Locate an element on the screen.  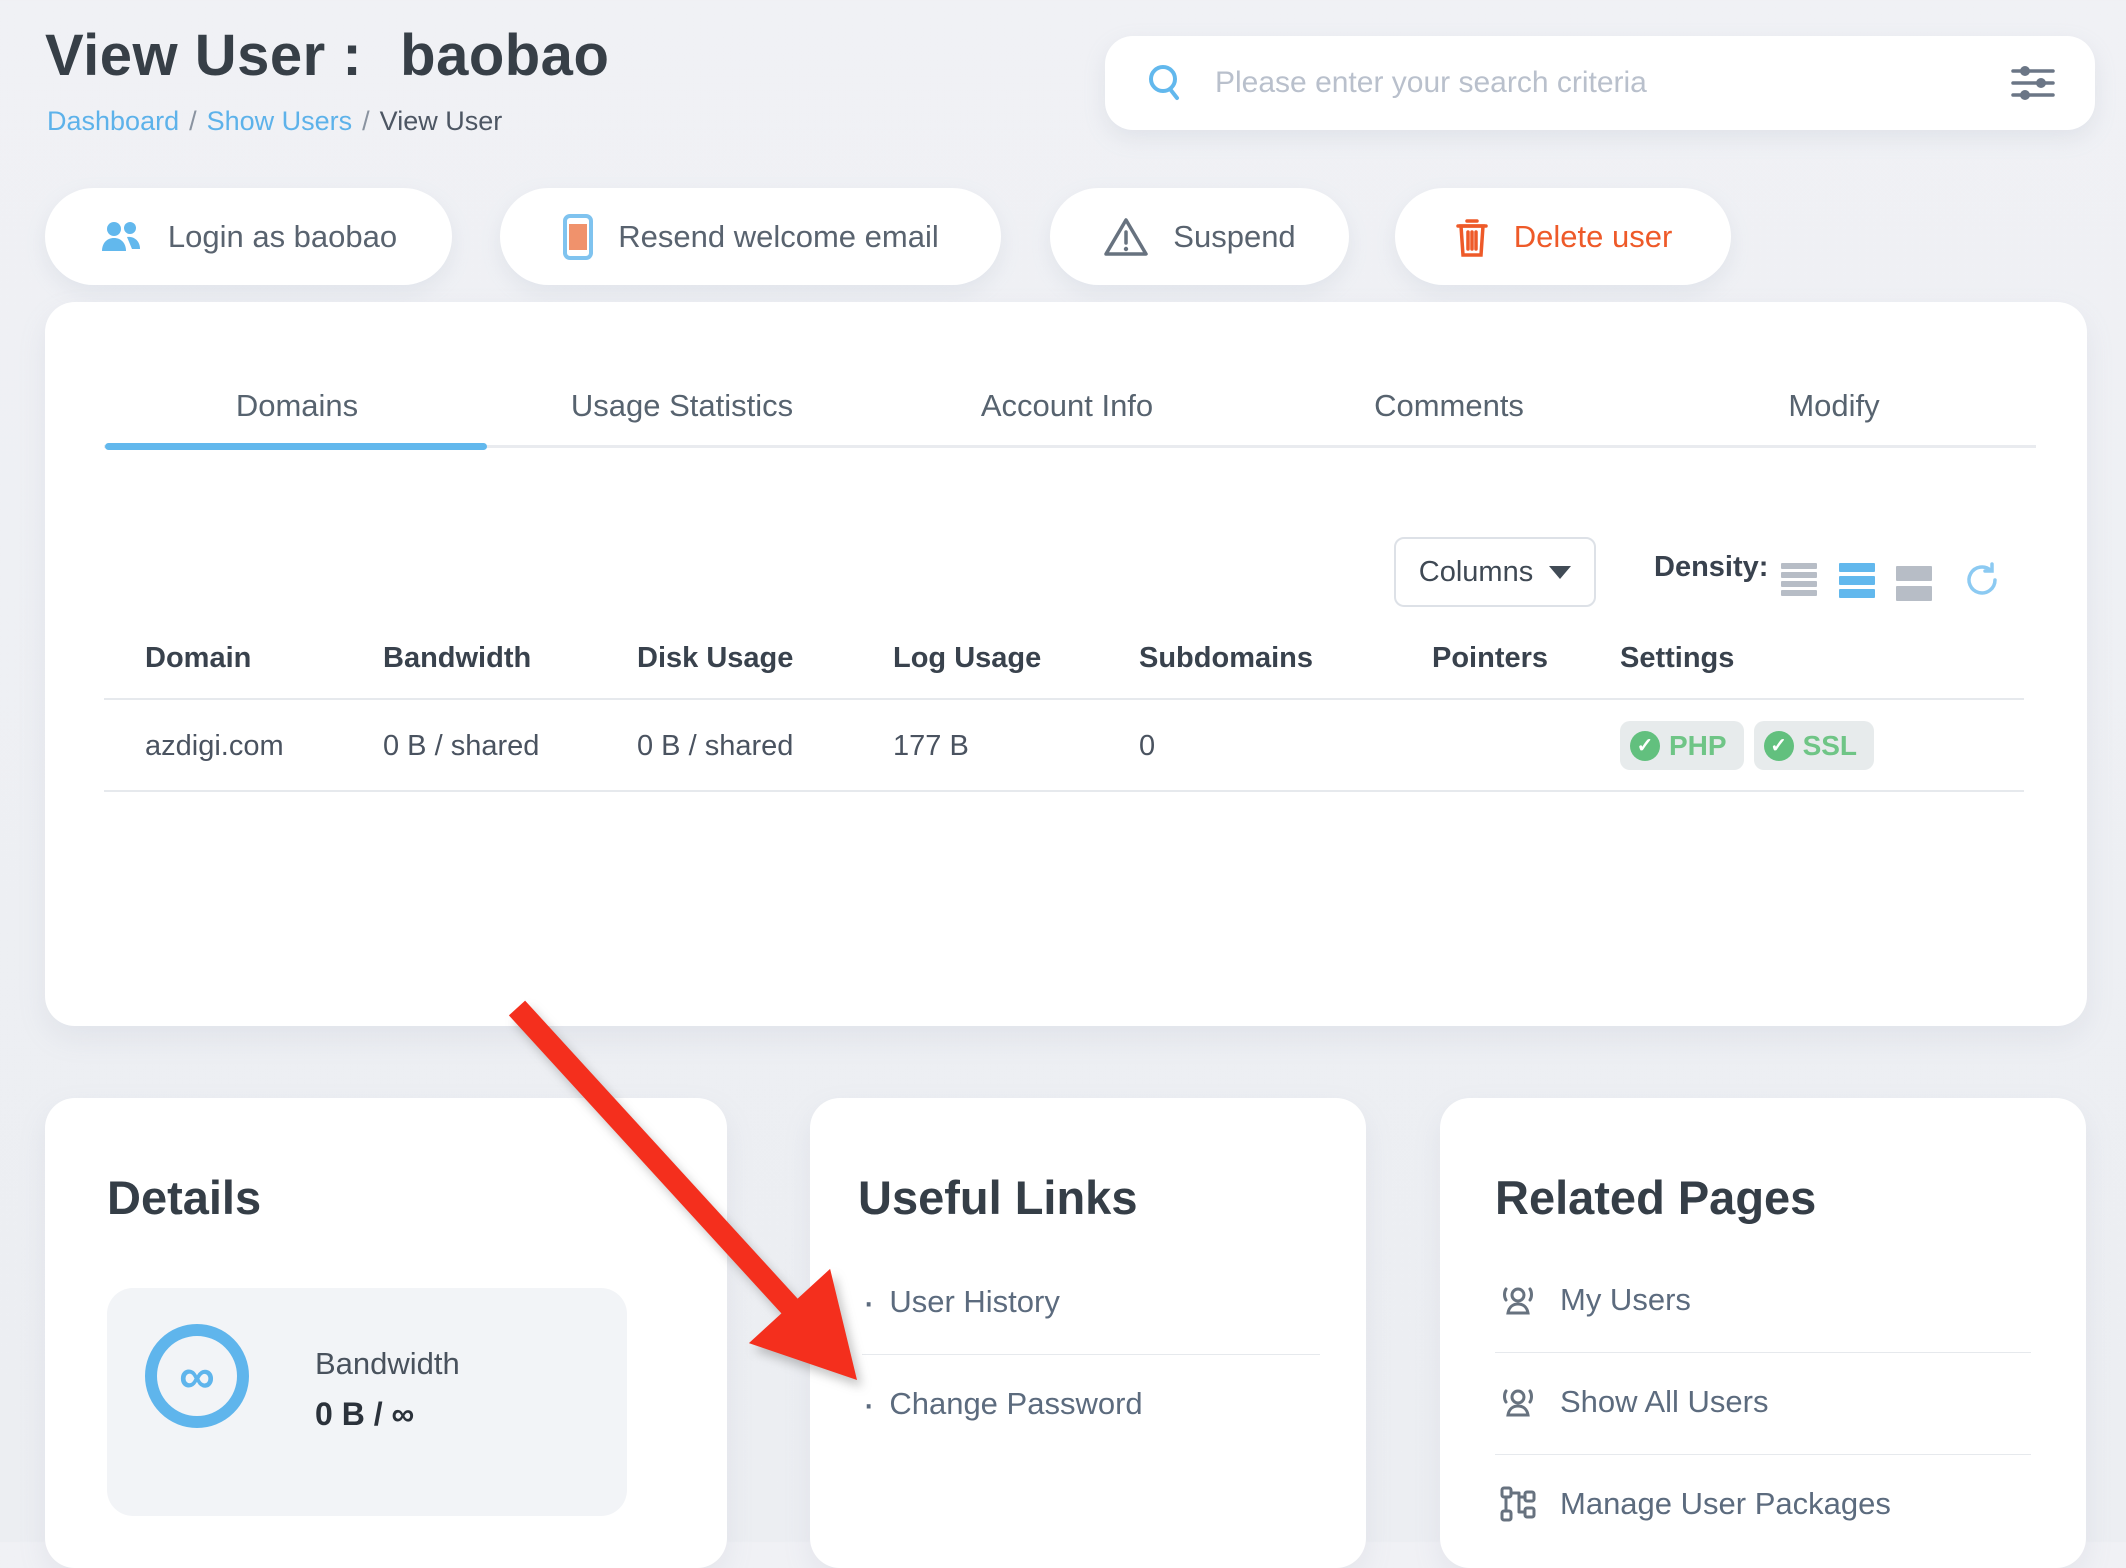
login-as-user-button: Login as baobao is located at coordinates (248, 236).